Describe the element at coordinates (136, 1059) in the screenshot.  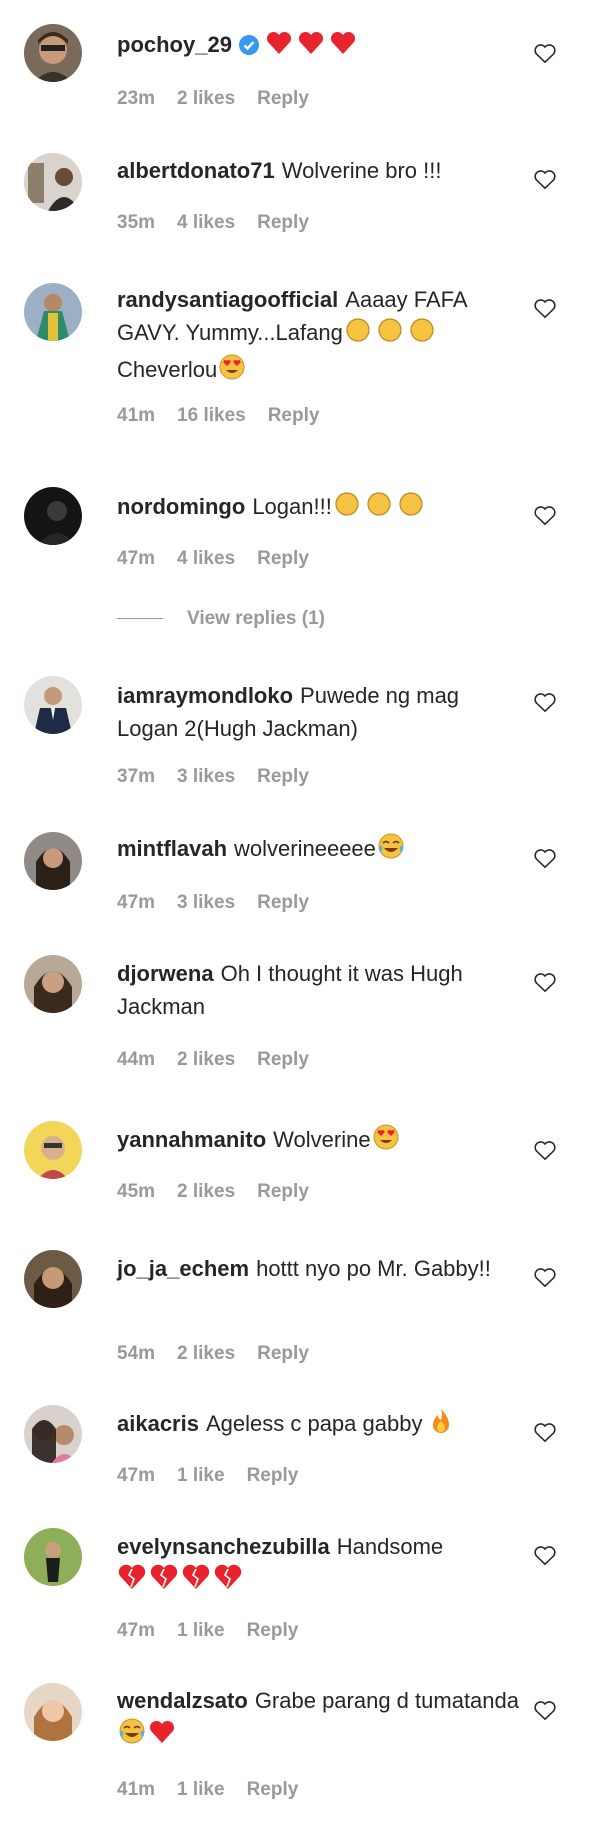
I see `timestamp: 44m` at that location.